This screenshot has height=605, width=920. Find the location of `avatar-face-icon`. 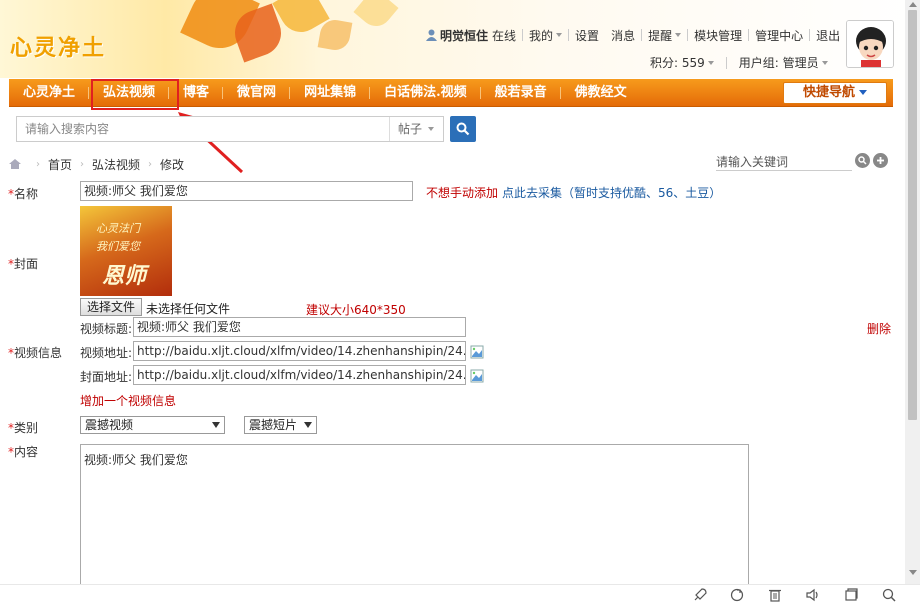

avatar-face-icon is located at coordinates (870, 44).